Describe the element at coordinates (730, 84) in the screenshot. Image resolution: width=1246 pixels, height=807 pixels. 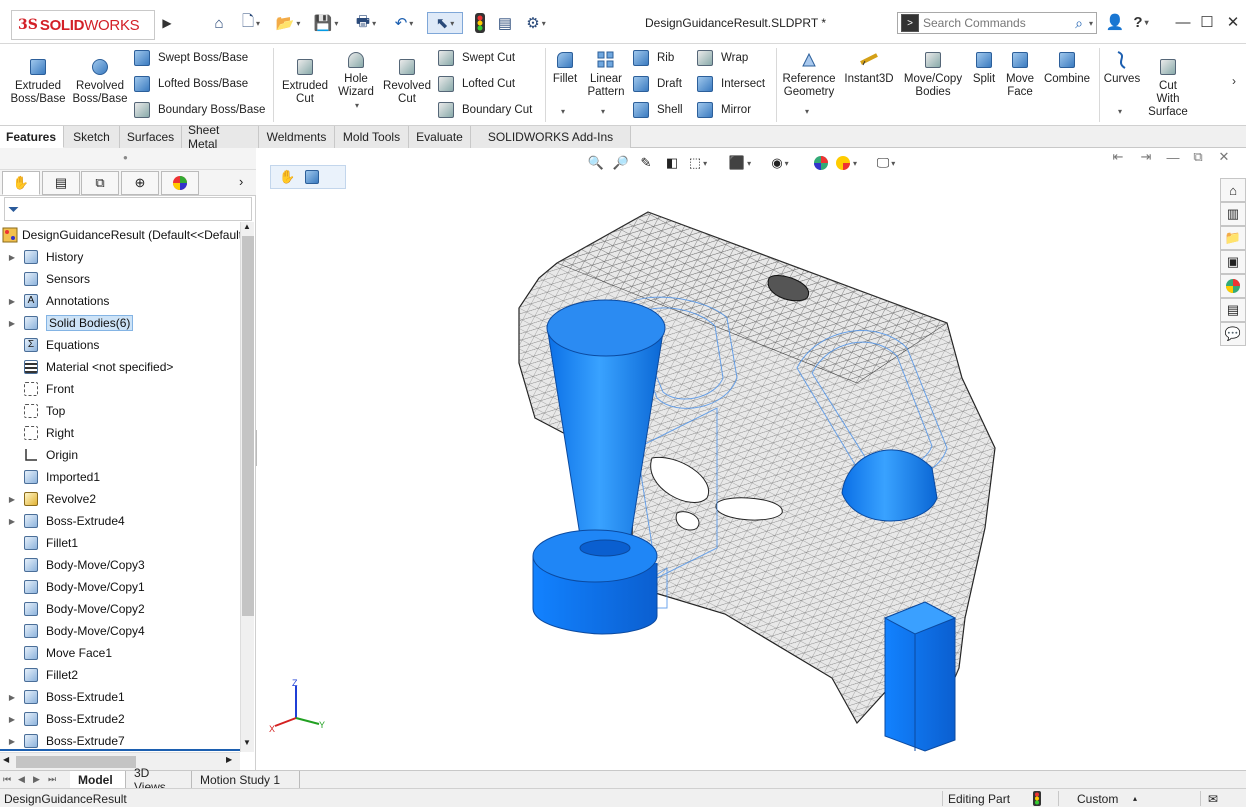
I see `intersect-button: Intersect` at that location.